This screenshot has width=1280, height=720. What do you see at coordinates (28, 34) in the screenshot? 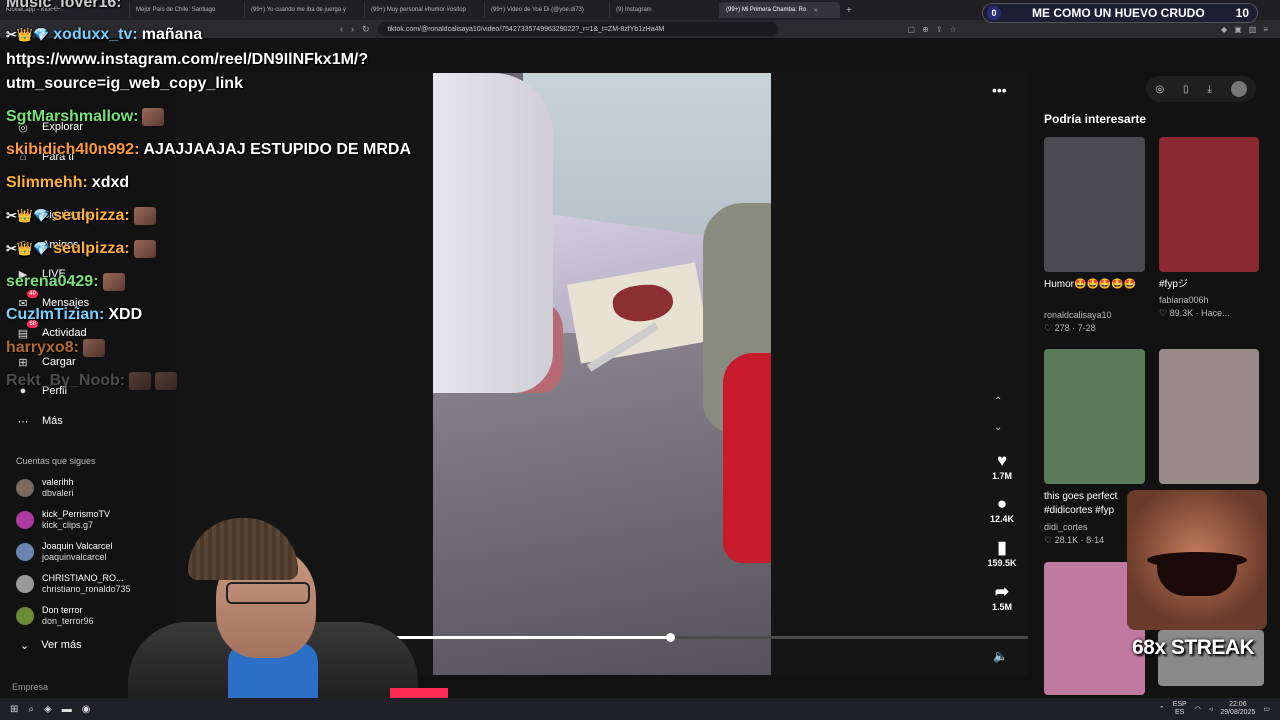
I see `user-badges-icon: ✂👑💎` at bounding box center [28, 34].